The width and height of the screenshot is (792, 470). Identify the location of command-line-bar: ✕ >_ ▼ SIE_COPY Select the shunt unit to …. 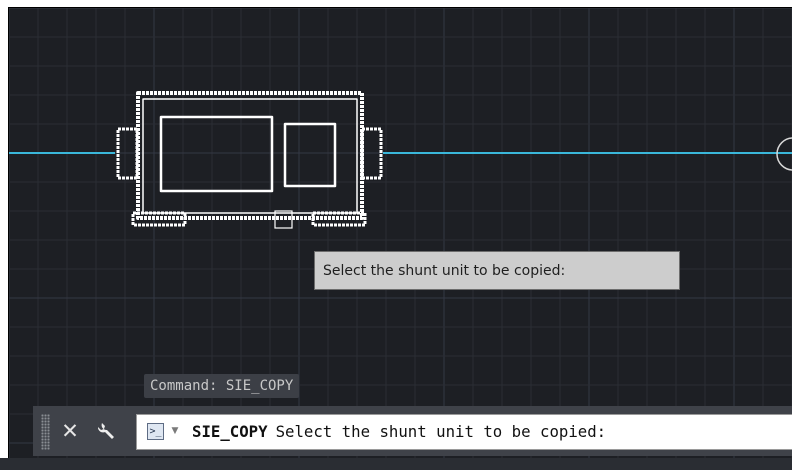
(412, 431).